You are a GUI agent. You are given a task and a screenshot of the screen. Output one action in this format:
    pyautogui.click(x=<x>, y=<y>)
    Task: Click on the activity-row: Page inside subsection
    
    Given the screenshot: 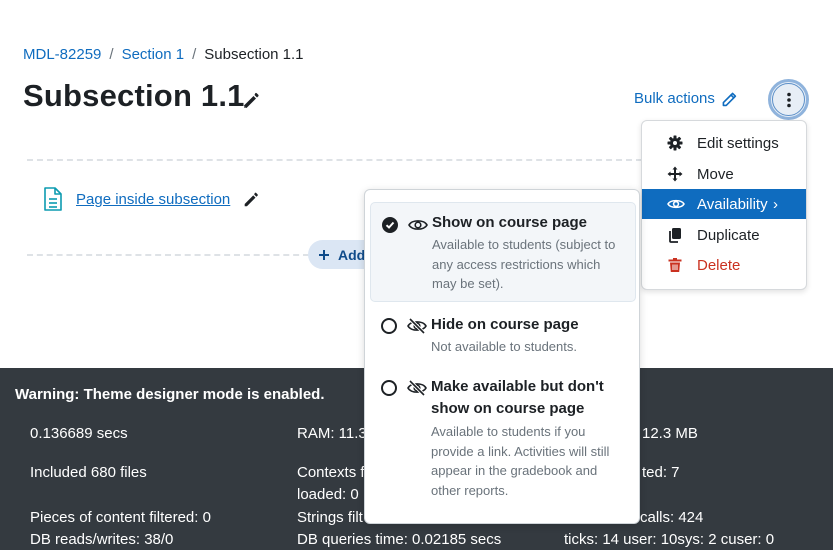 What is the action you would take?
    pyautogui.click(x=151, y=199)
    